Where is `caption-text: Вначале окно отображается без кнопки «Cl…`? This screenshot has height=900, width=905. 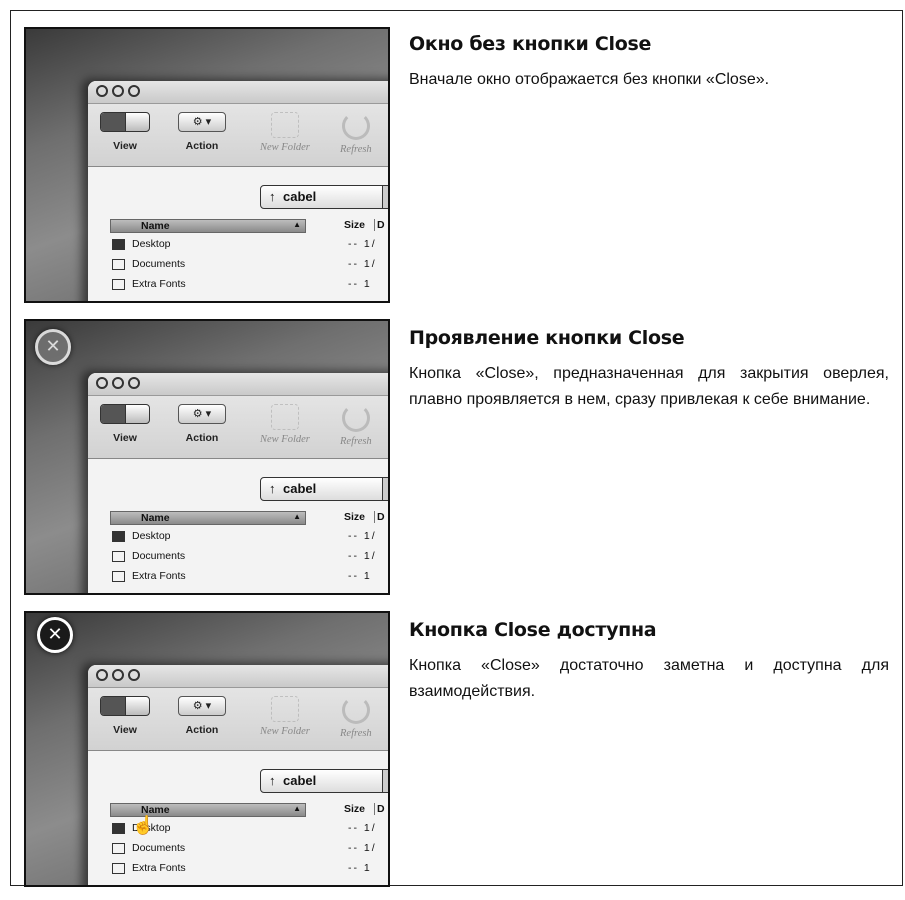
caption-text: Вначале окно отображается без кнопки «Cl… is located at coordinates (589, 79).